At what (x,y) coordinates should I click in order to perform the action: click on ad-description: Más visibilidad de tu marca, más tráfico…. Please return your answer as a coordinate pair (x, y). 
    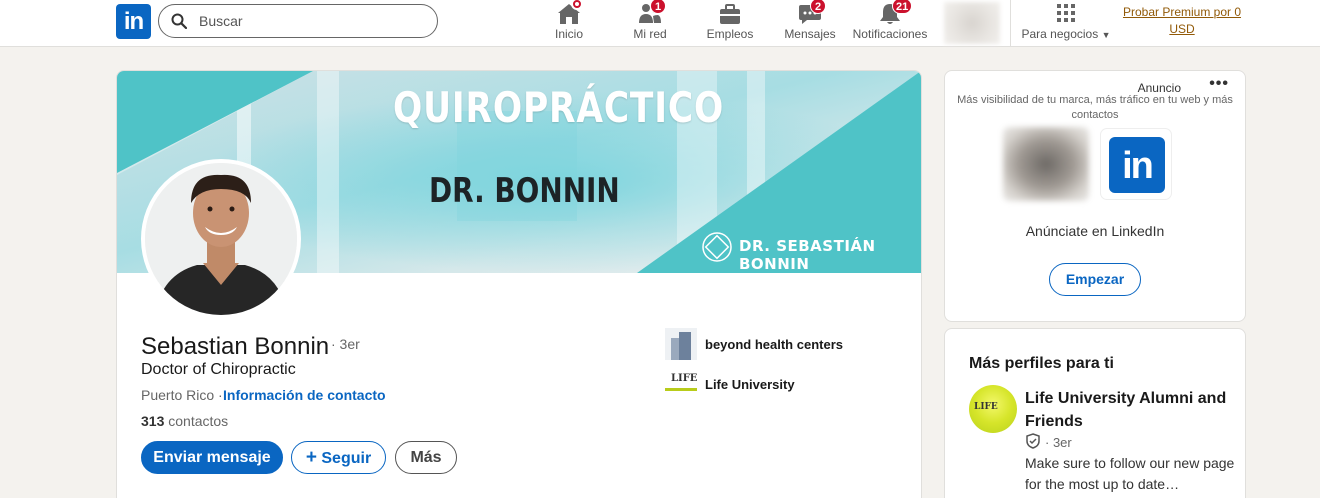
    Looking at the image, I should click on (1095, 107).